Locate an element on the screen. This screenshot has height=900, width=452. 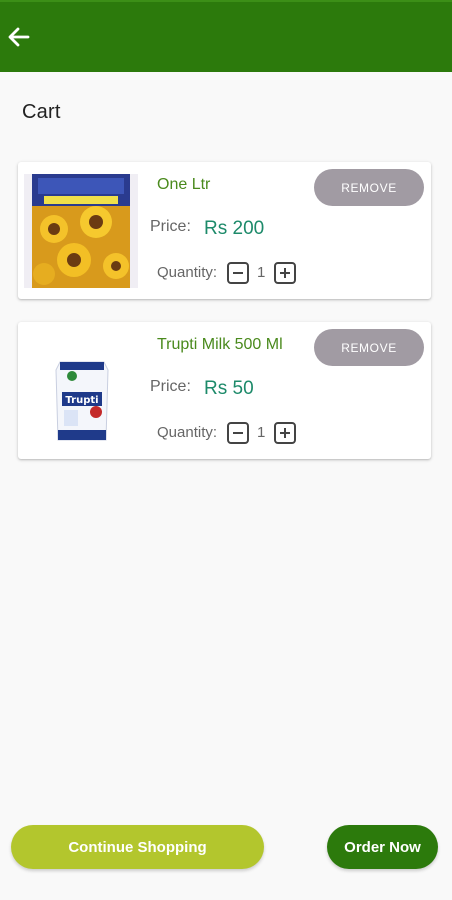
product-image-trupti-milk: Trupti is located at coordinates (81, 391).